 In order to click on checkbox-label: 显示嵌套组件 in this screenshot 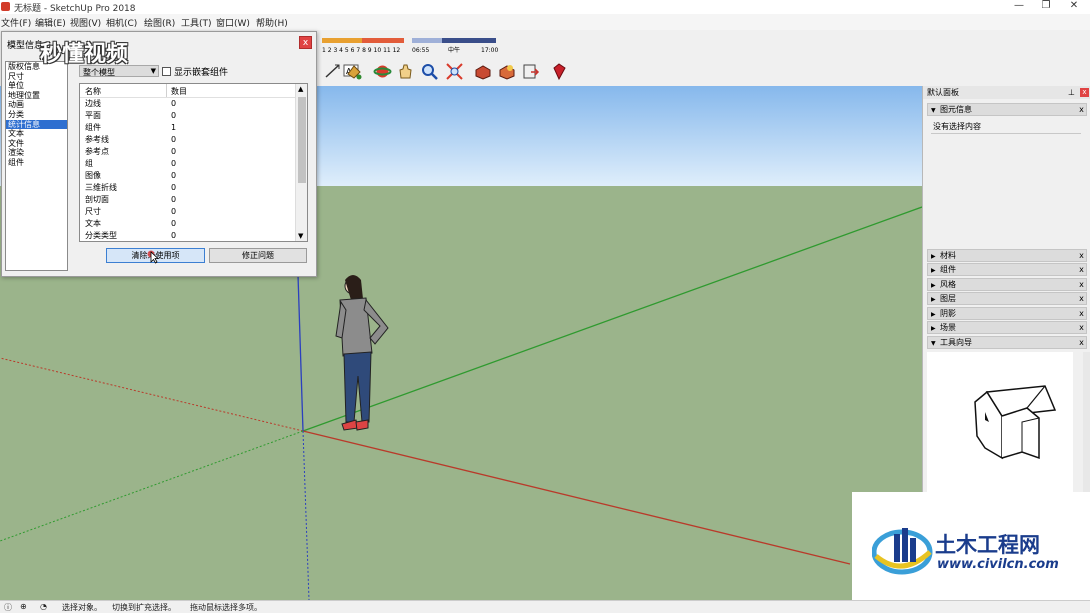, I will do `click(201, 73)`.